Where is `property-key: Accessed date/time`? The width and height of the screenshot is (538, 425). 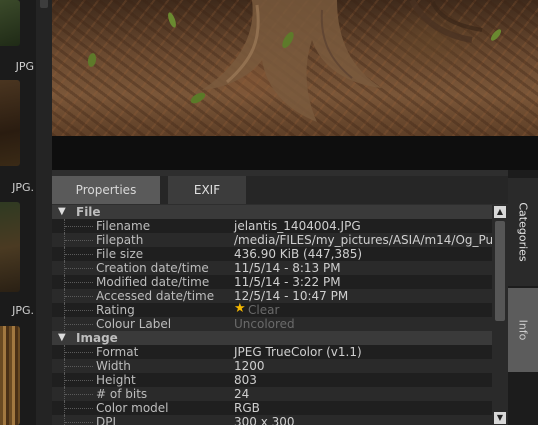
property-key: Accessed date/time is located at coordinates (155, 296).